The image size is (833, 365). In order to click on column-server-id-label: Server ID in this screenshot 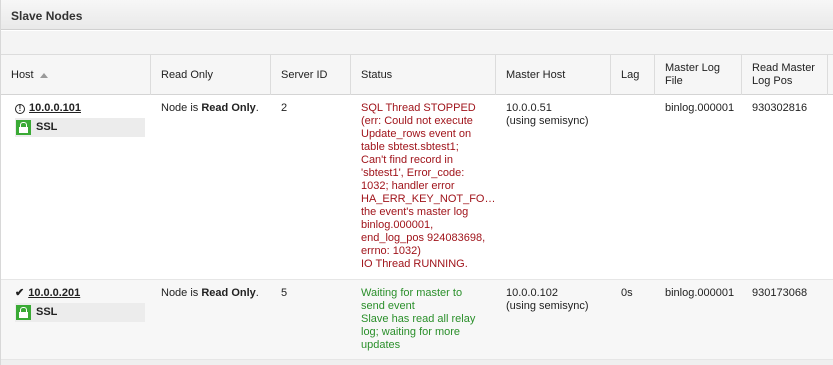, I will do `click(304, 74)`.